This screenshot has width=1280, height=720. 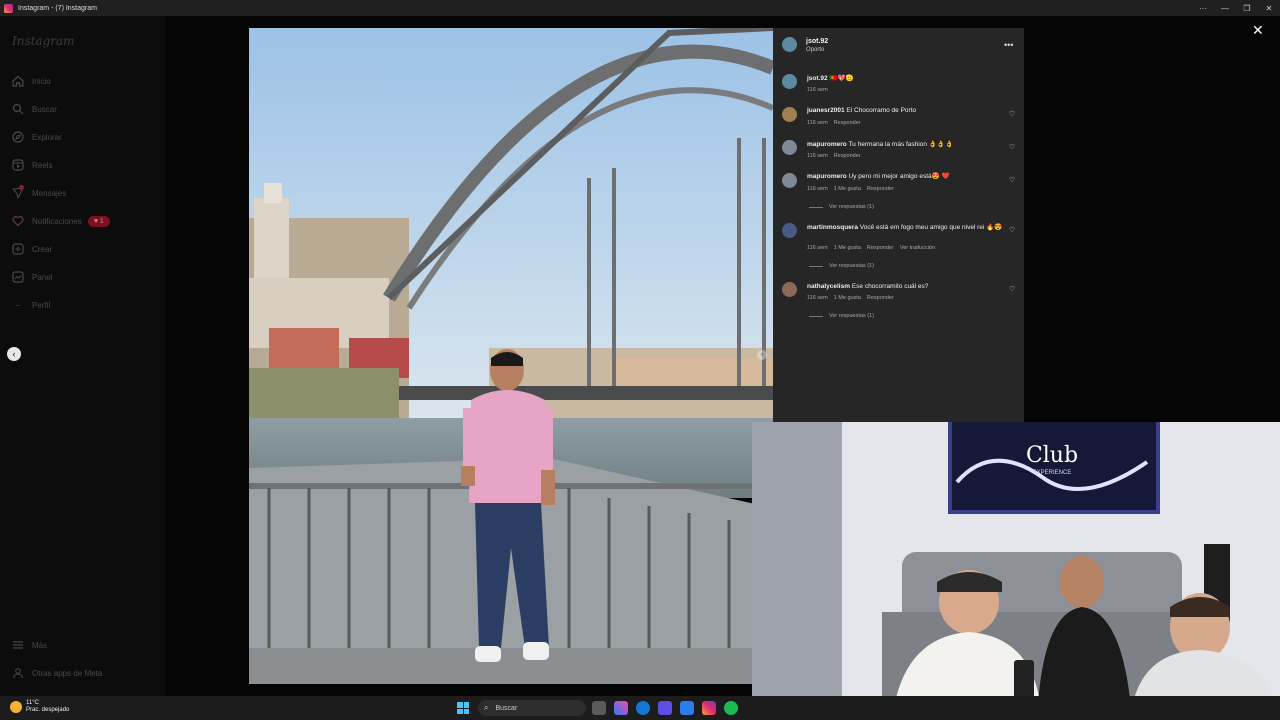 What do you see at coordinates (687, 708) in the screenshot?
I see `outlook-icon` at bounding box center [687, 708].